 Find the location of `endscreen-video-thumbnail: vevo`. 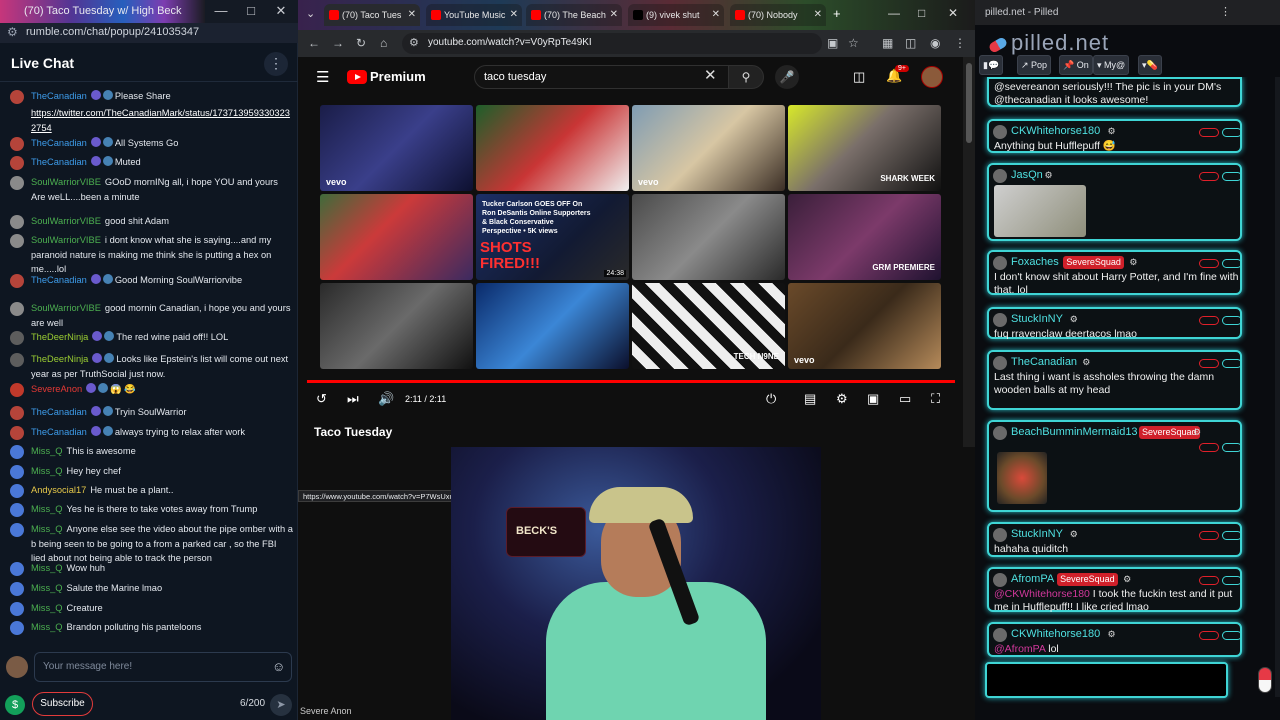

endscreen-video-thumbnail: vevo is located at coordinates (864, 326).